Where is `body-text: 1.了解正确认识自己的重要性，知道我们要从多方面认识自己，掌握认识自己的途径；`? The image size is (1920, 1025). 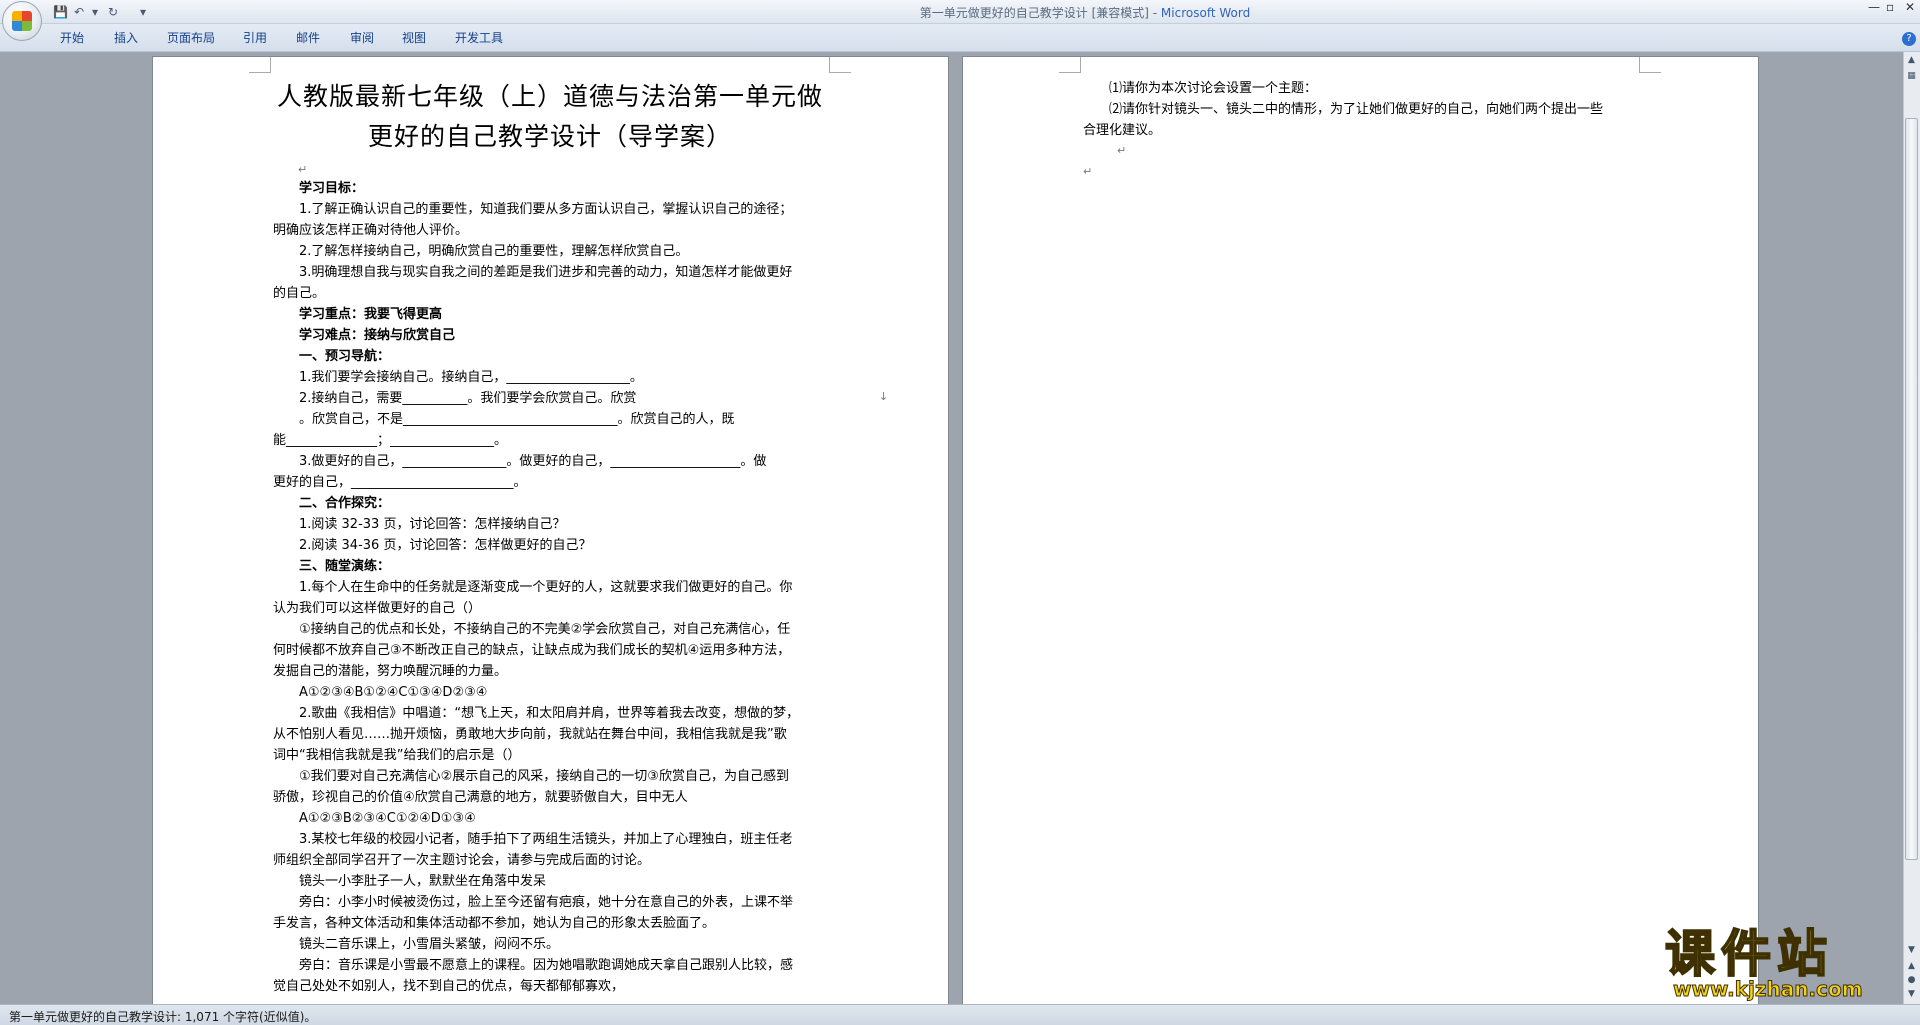
body-text: 1.了解正确认识自己的重要性，知道我们要从多方面认识自己，掌握认识自己的途径； is located at coordinates (546, 209).